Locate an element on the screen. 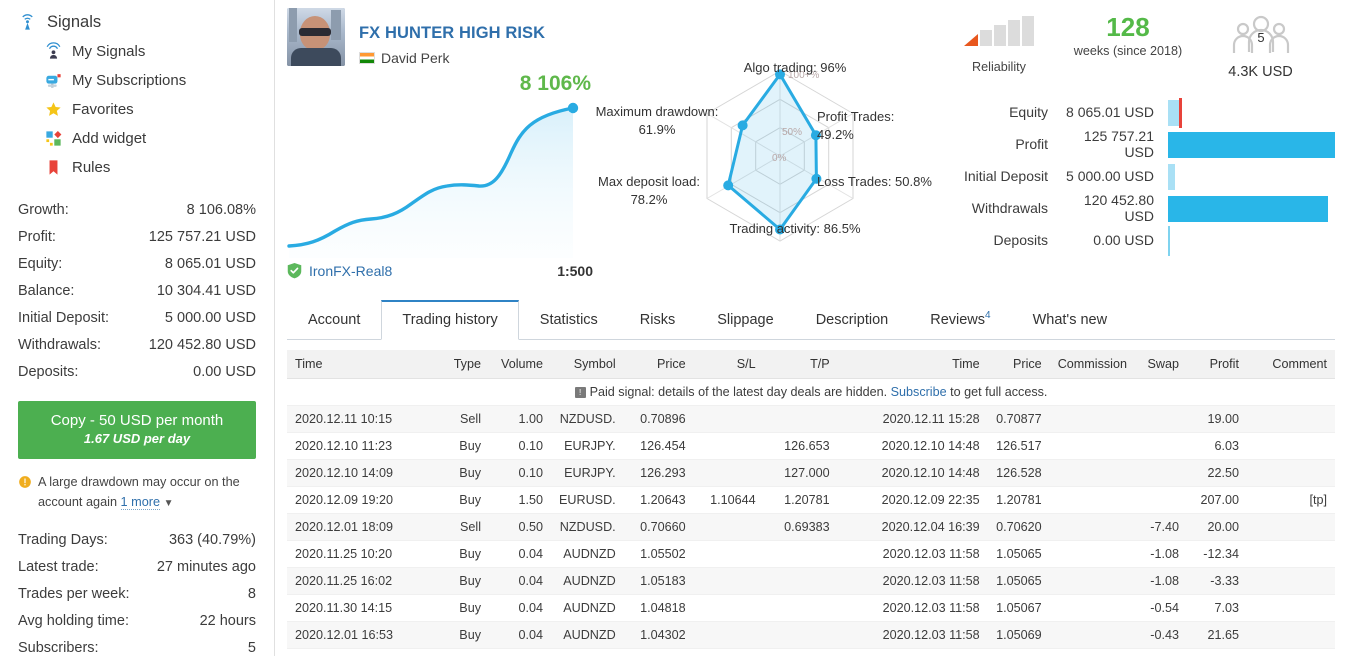  weeks-number: 128 is located at coordinates (1128, 27).